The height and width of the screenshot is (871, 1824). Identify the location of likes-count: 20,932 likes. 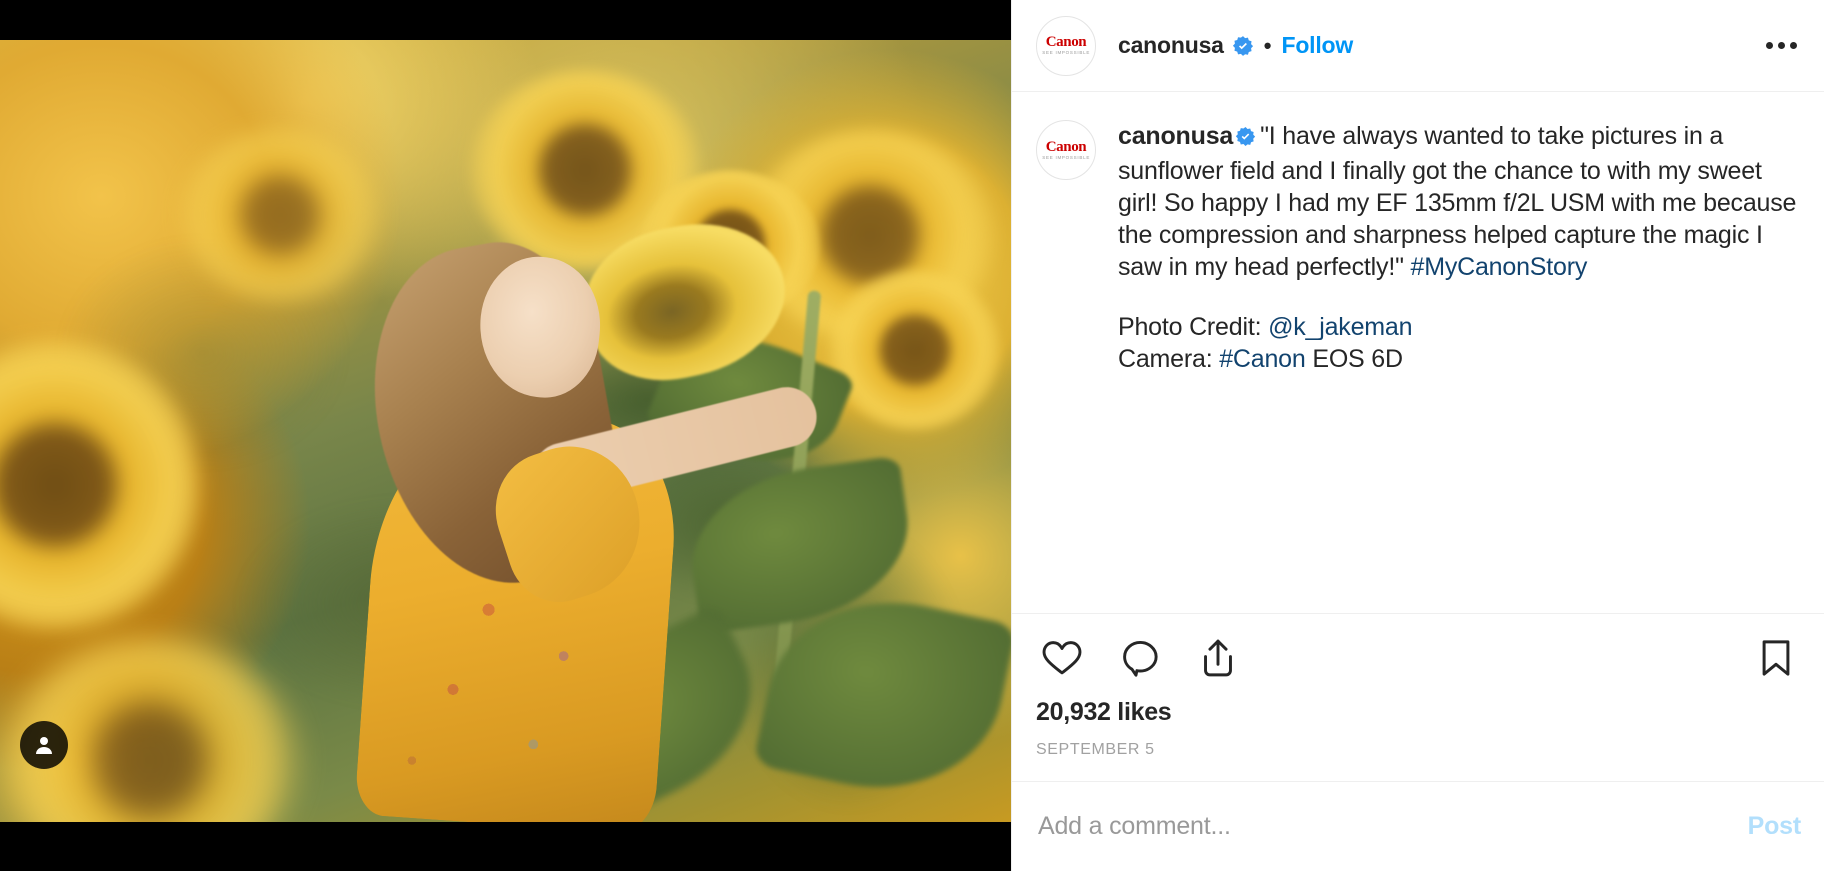
(1418, 709).